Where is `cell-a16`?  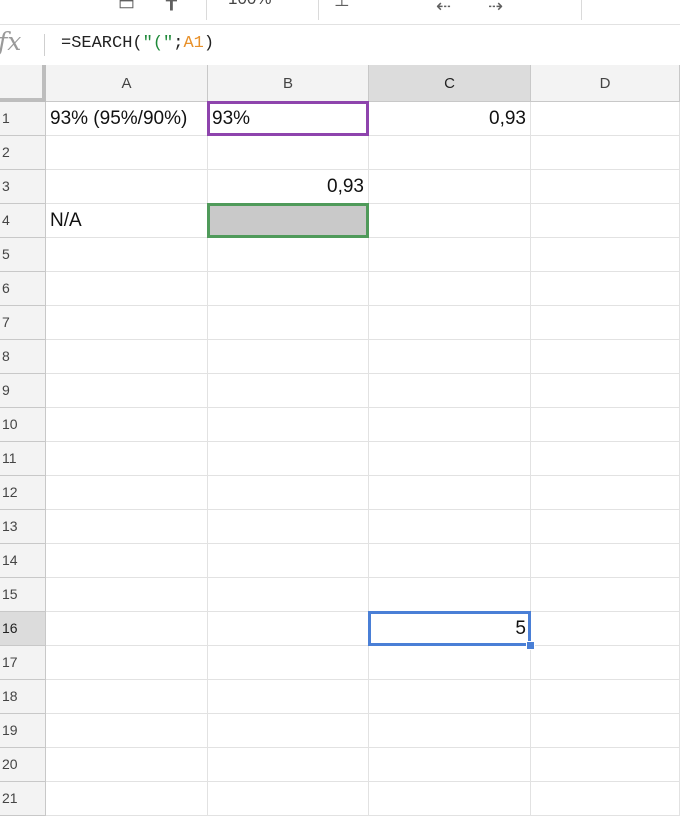 cell-a16 is located at coordinates (127, 629).